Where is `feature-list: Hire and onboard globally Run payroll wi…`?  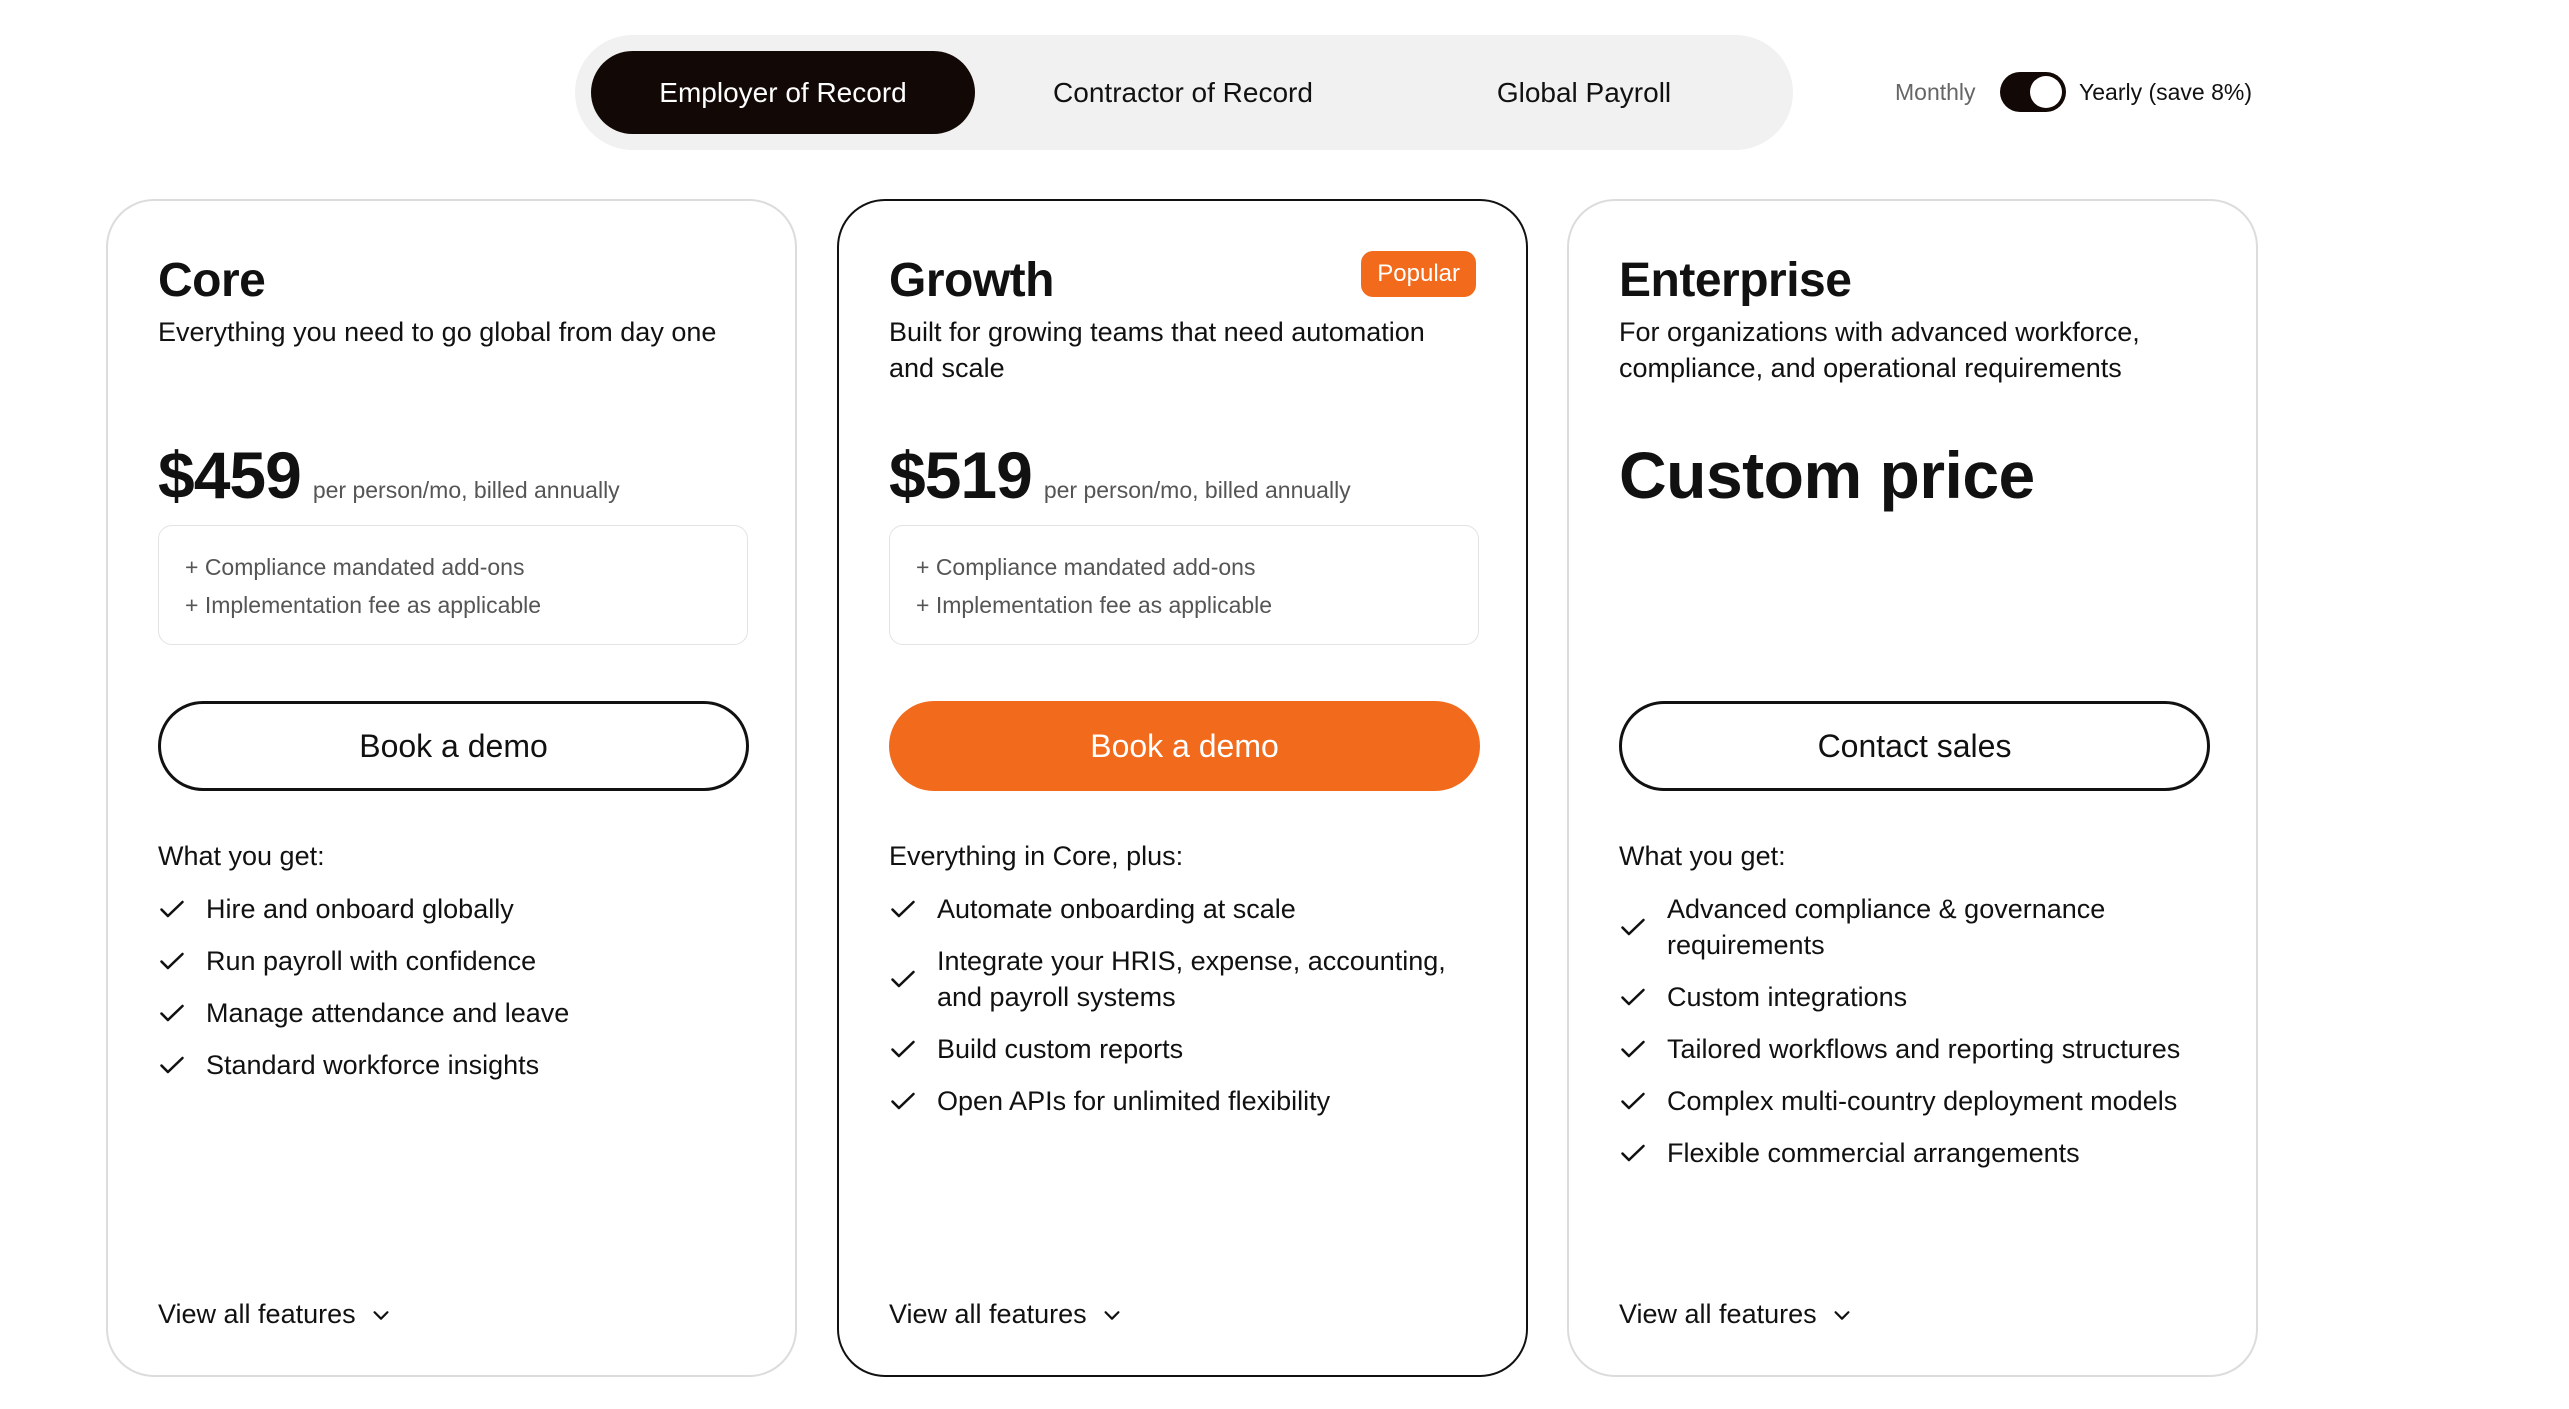 feature-list: Hire and onboard globally Run payroll wi… is located at coordinates (451, 995).